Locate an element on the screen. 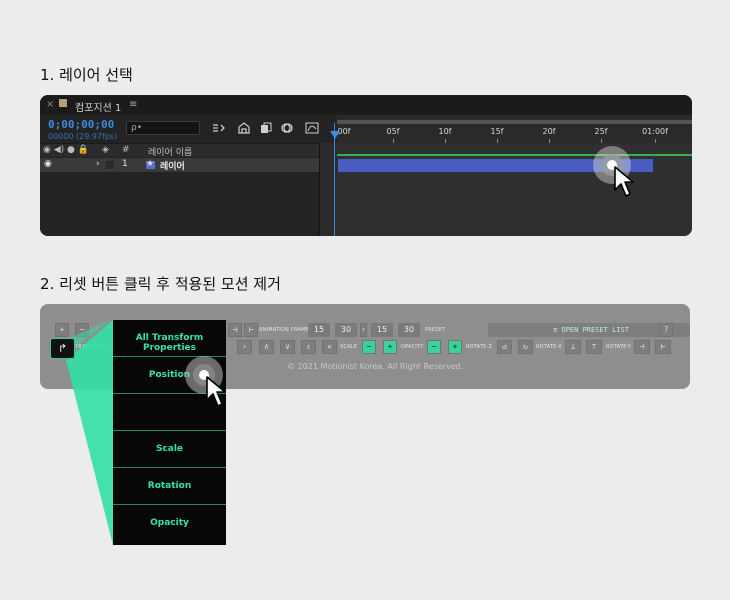 This screenshot has height=600, width=730. reset-button: ↱ is located at coordinates (62, 348).